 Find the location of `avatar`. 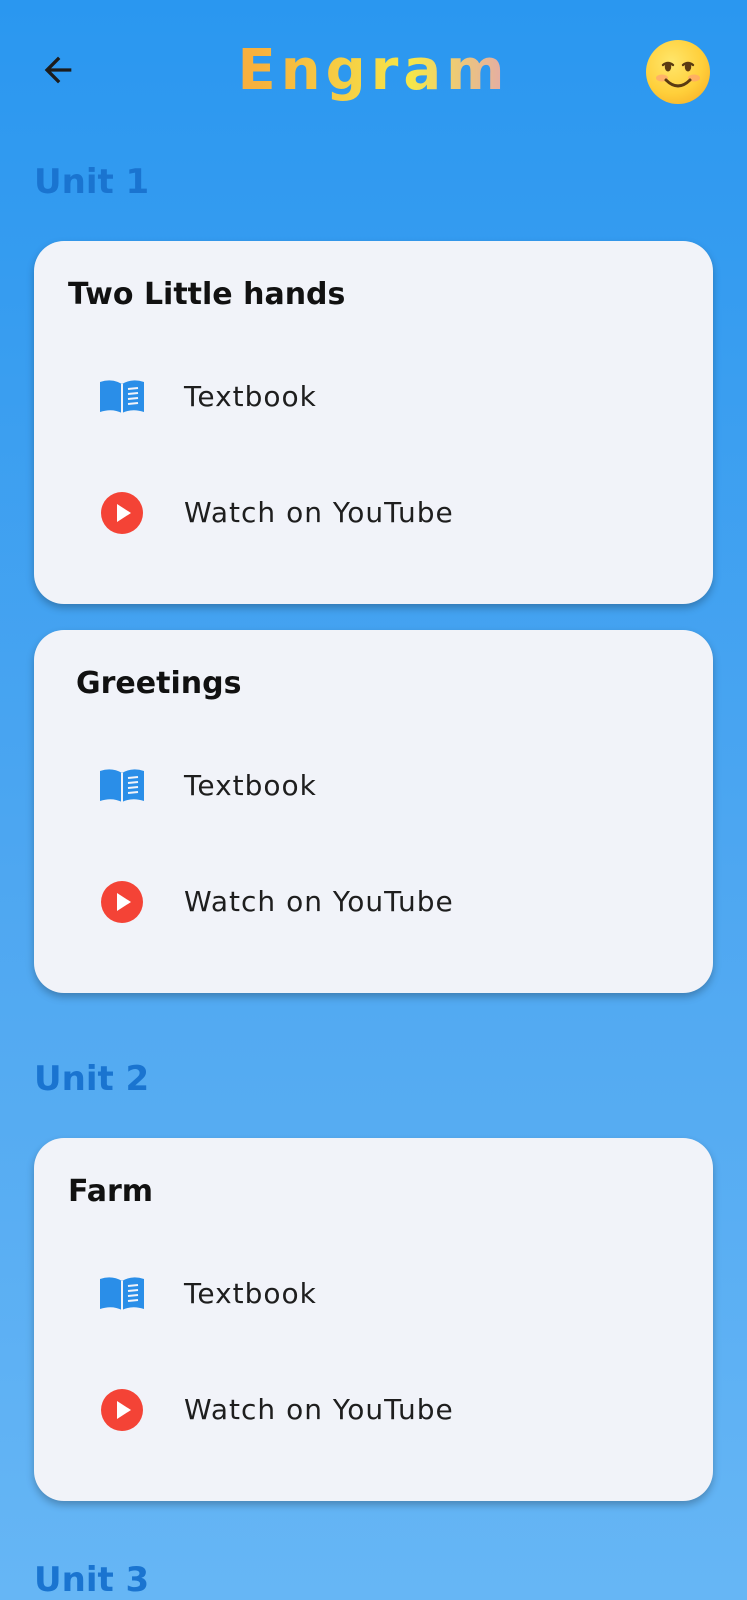

avatar is located at coordinates (678, 72).